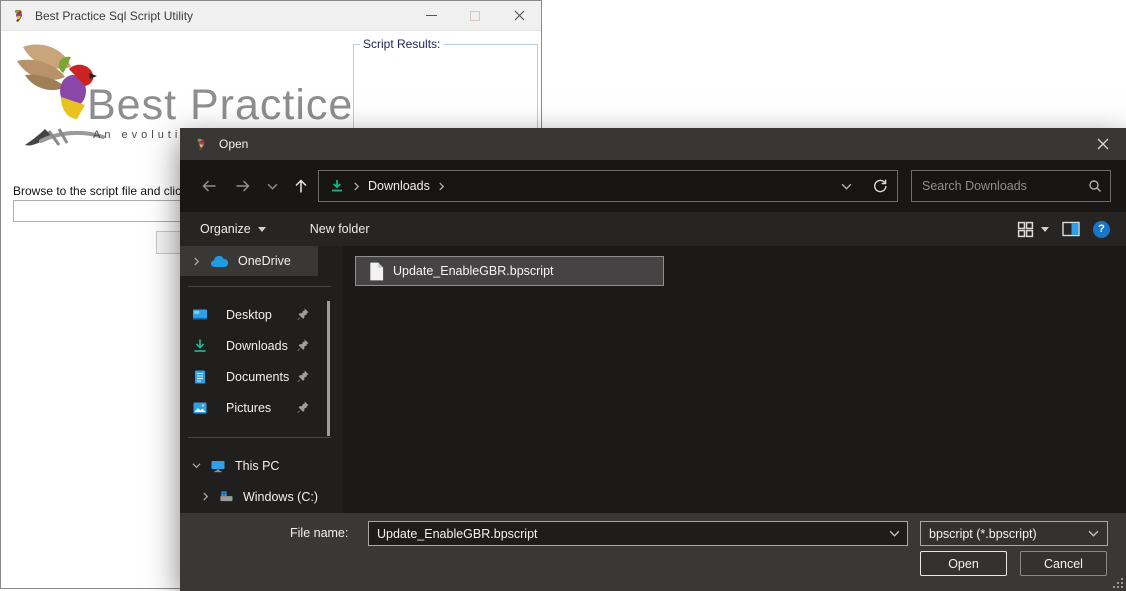 The image size is (1126, 591). I want to click on minimize-icon, so click(431, 15).